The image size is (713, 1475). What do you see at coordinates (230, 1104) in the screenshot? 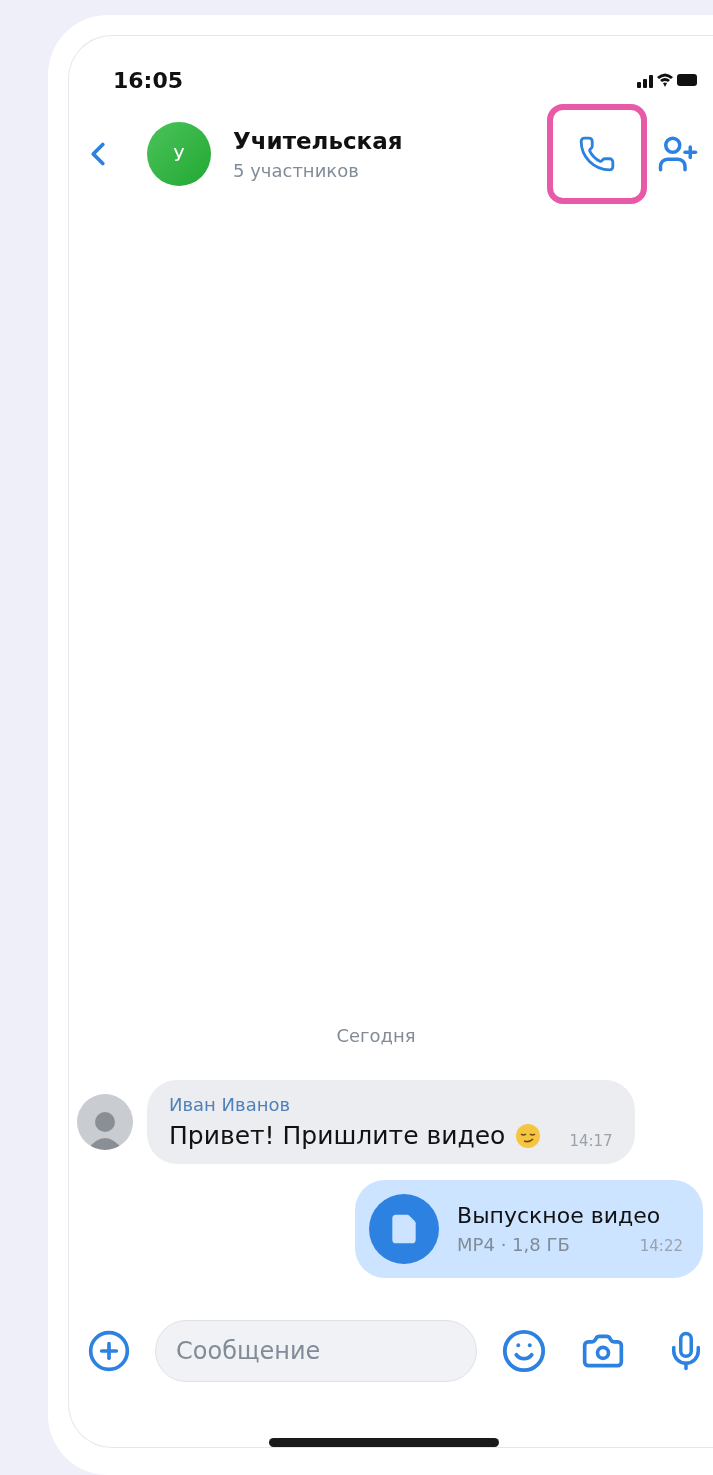
I see `sender-name: Иван Иванов` at bounding box center [230, 1104].